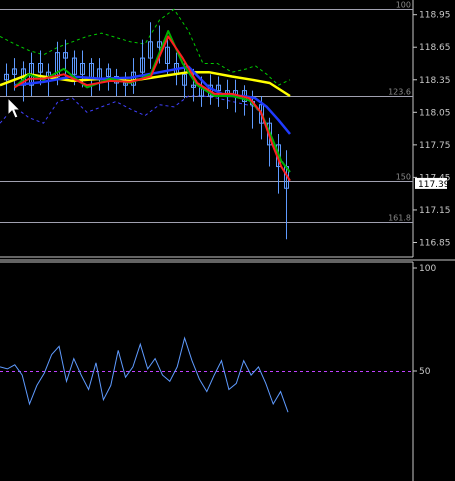 The width and height of the screenshot is (455, 481). Describe the element at coordinates (435, 146) in the screenshot. I see `price-tick-label: 117.75` at that location.